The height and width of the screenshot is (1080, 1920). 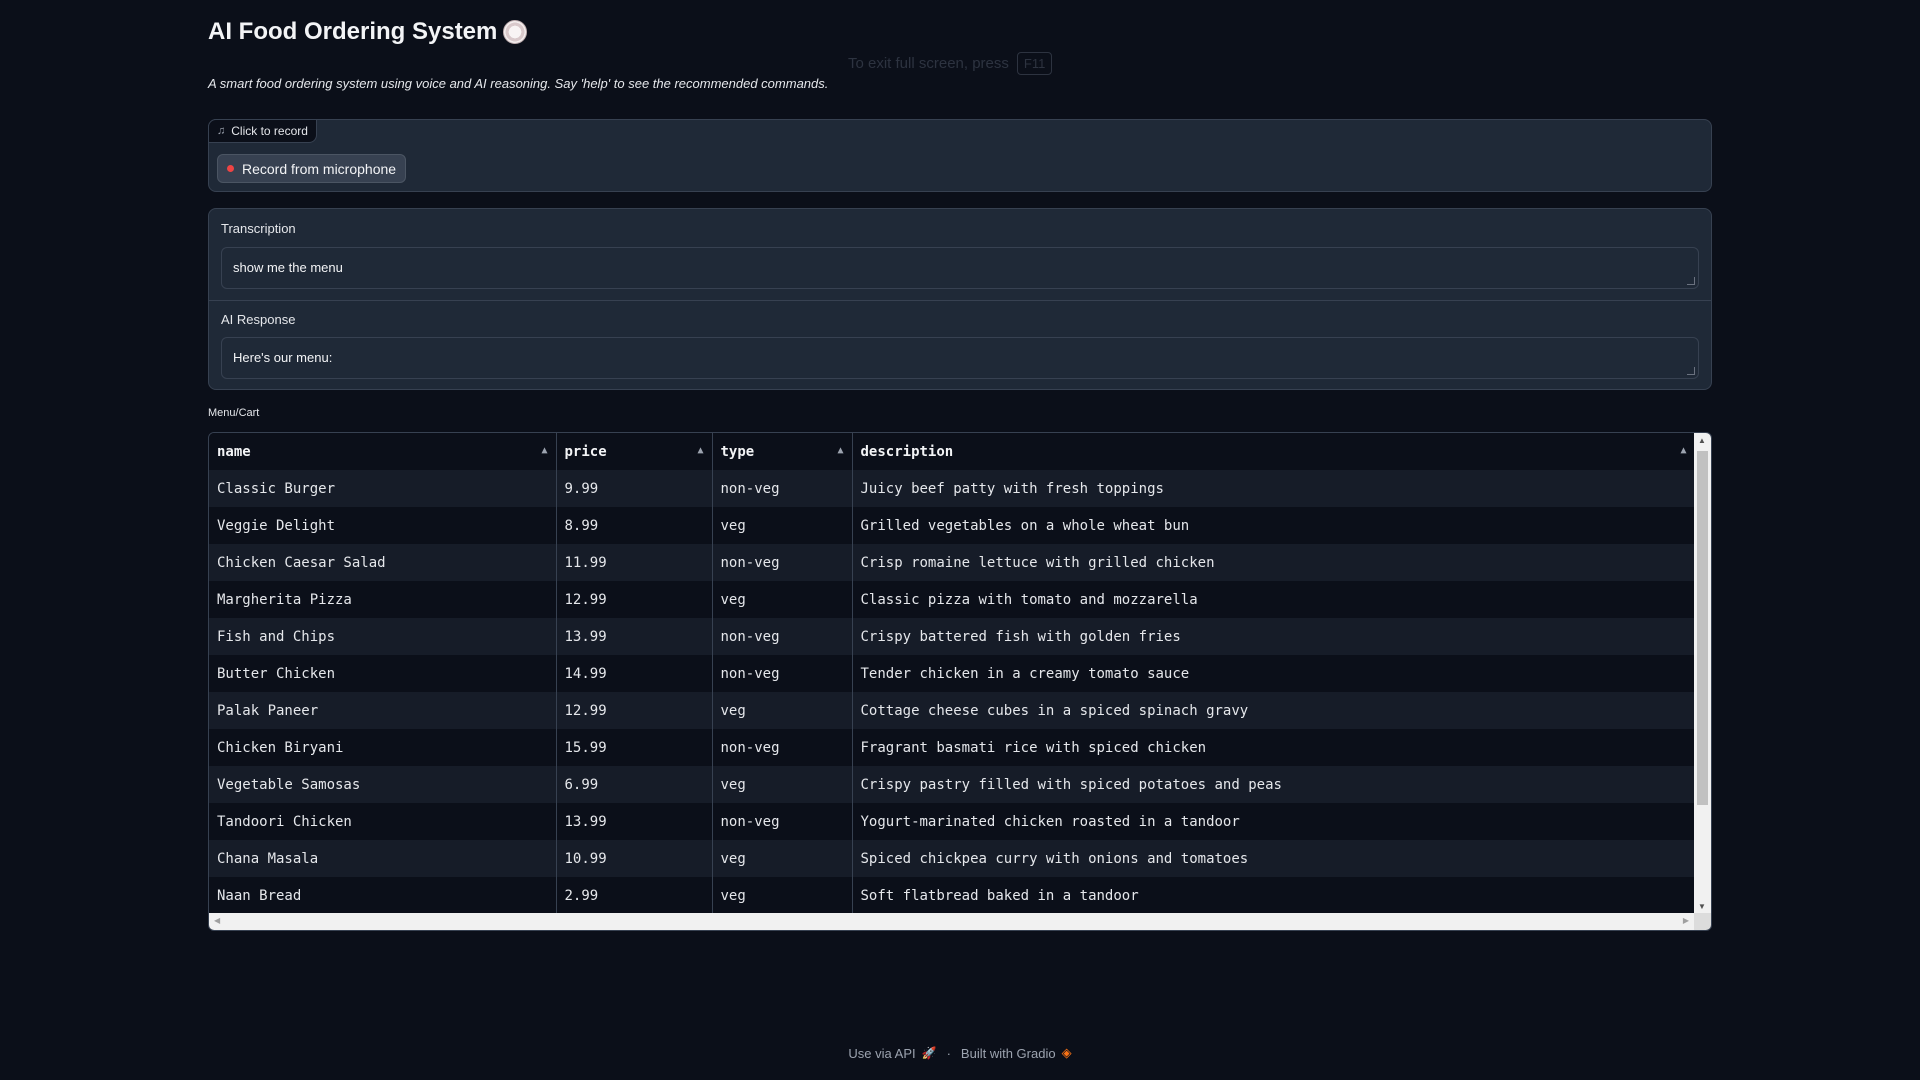 What do you see at coordinates (1702, 440) in the screenshot?
I see `scroll-up-icon: ▲` at bounding box center [1702, 440].